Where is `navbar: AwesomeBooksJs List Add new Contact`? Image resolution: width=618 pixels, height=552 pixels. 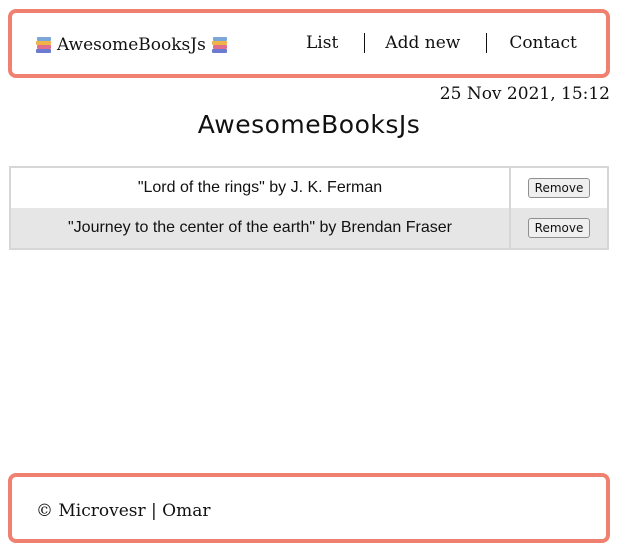 navbar: AwesomeBooksJs List Add new Contact is located at coordinates (309, 43).